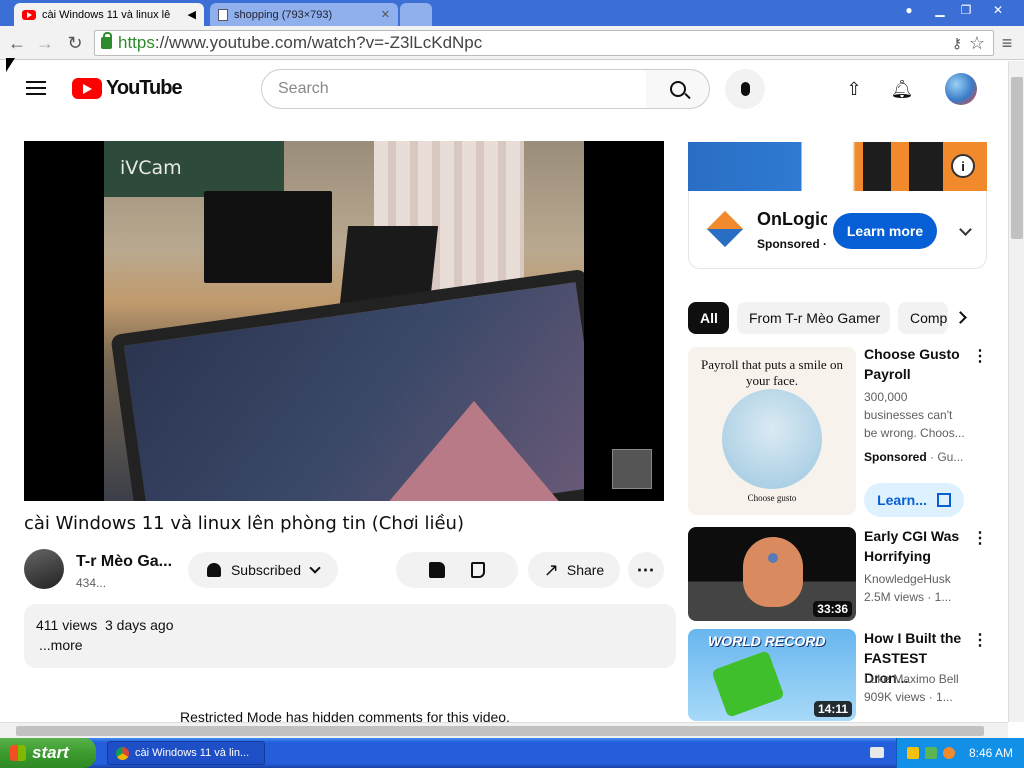 This screenshot has height=768, width=1024. Describe the element at coordinates (18, 753) in the screenshot. I see `windows-flag-icon` at that location.